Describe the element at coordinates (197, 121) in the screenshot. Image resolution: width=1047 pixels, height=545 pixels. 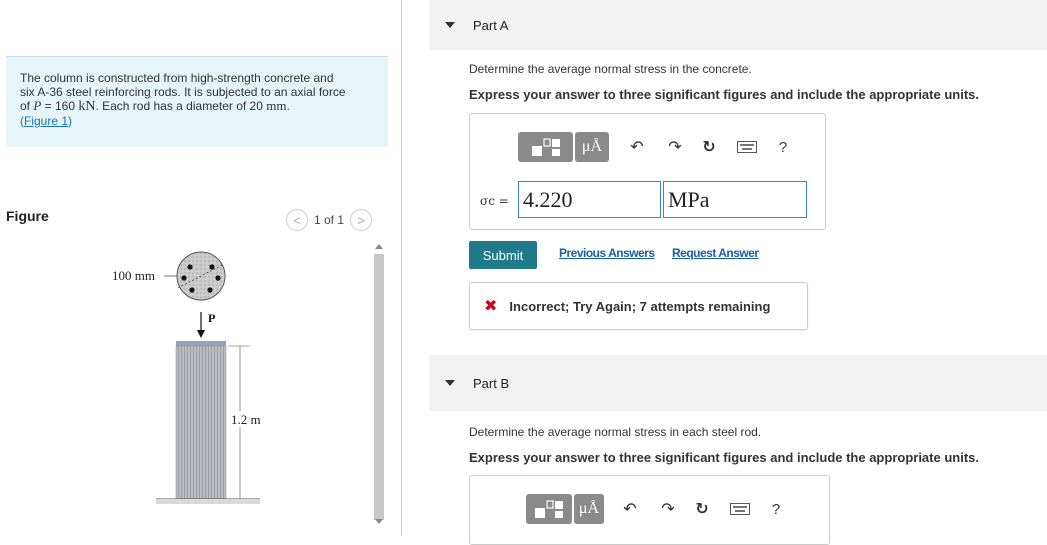
I see `figure-link-line: (Figure 1)` at that location.